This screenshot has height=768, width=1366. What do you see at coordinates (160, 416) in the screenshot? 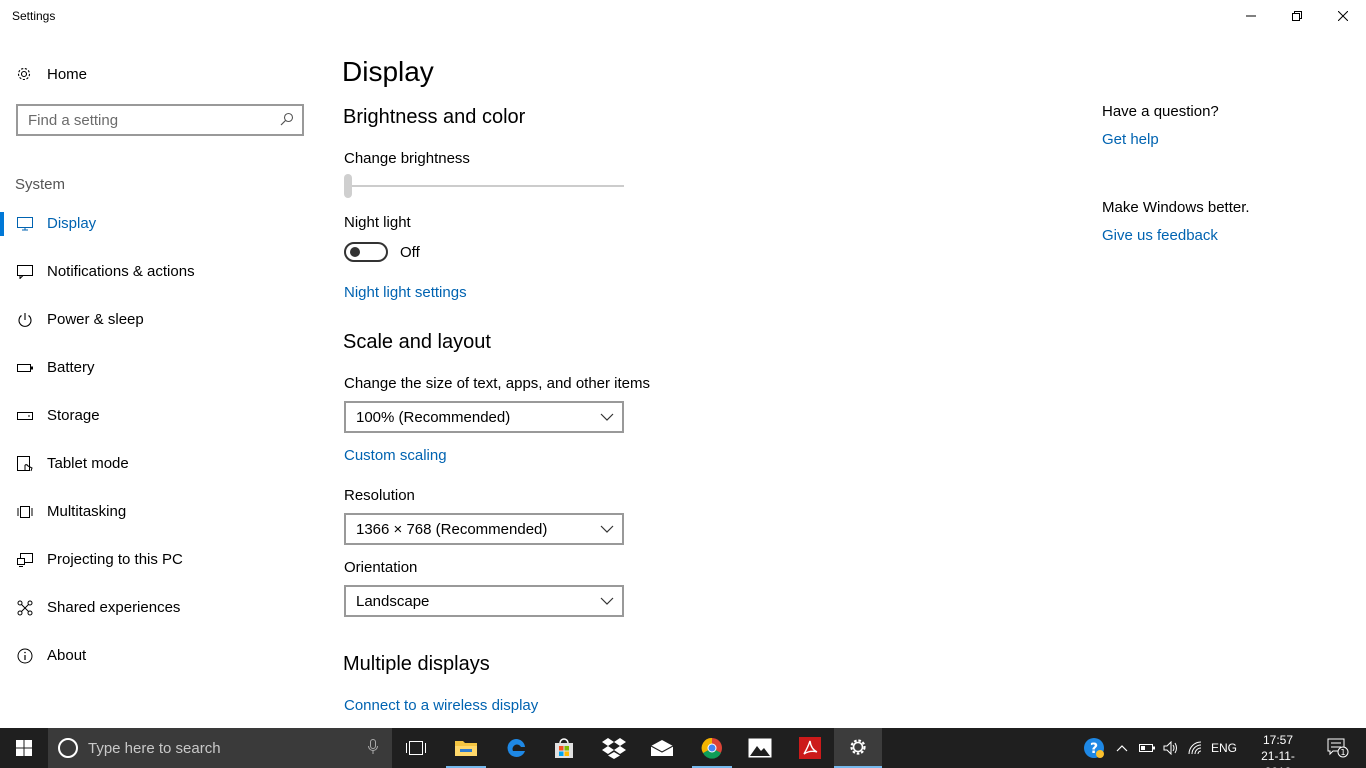
I see `sidebar-item-storage: Storage` at bounding box center [160, 416].